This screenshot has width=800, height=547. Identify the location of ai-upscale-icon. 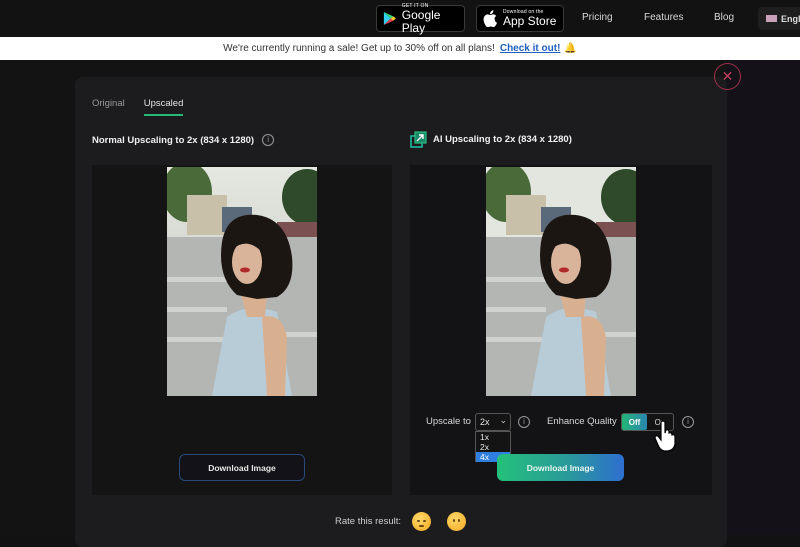
(418, 139).